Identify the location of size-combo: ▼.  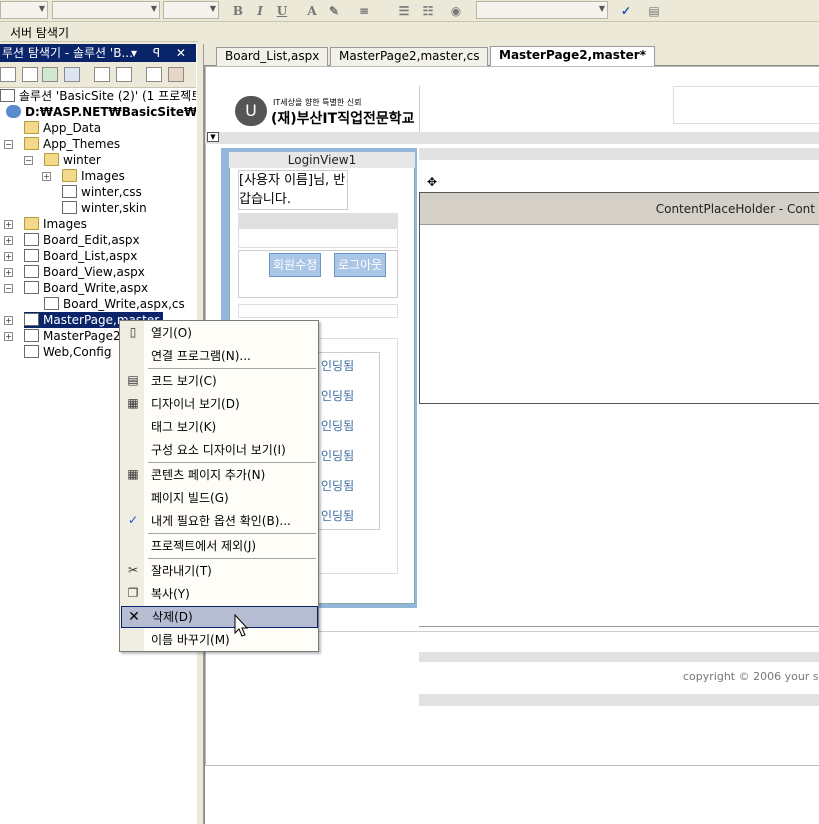
(191, 10).